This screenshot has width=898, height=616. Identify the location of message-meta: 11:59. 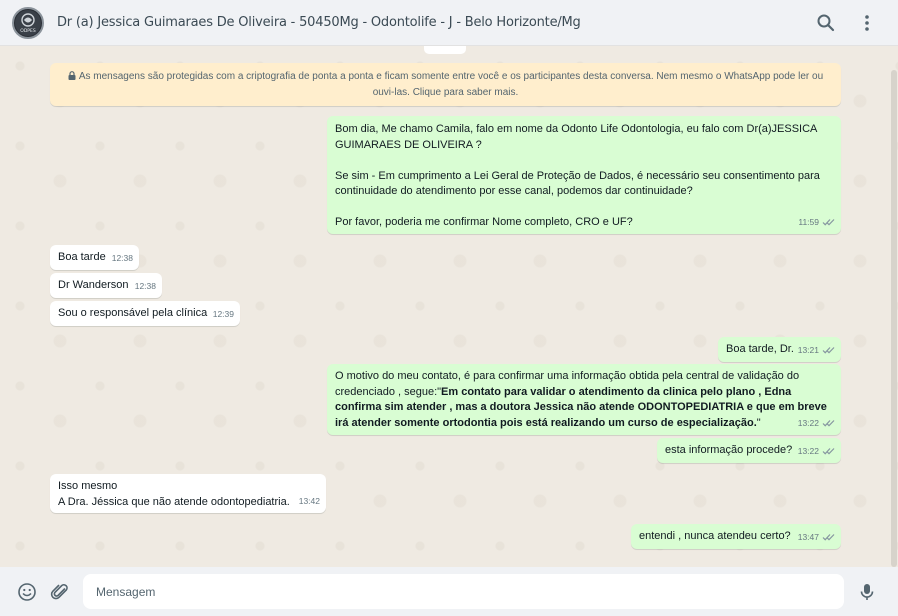
(816, 223).